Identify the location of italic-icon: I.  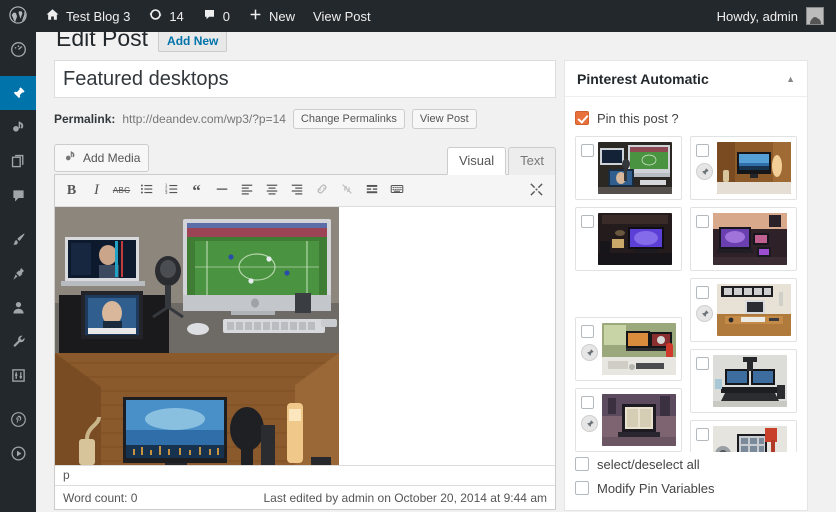
(96, 190).